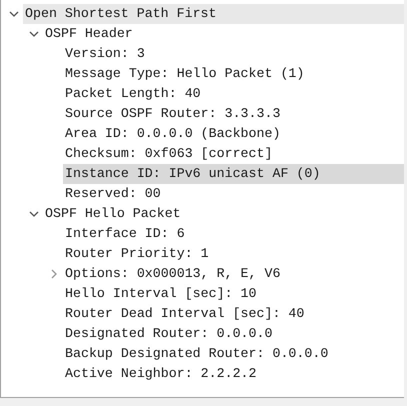 The height and width of the screenshot is (406, 407). What do you see at coordinates (233, 194) in the screenshot?
I see `tree-item: Reserved: 00` at bounding box center [233, 194].